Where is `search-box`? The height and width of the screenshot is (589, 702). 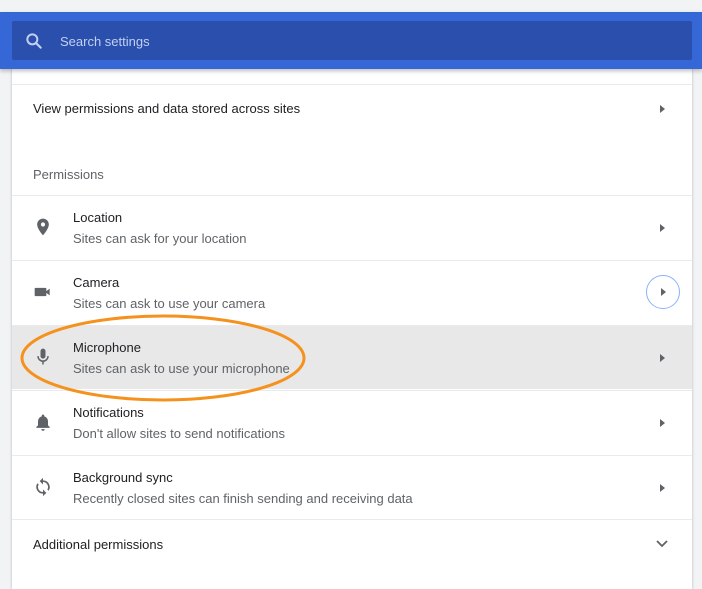 search-box is located at coordinates (352, 41).